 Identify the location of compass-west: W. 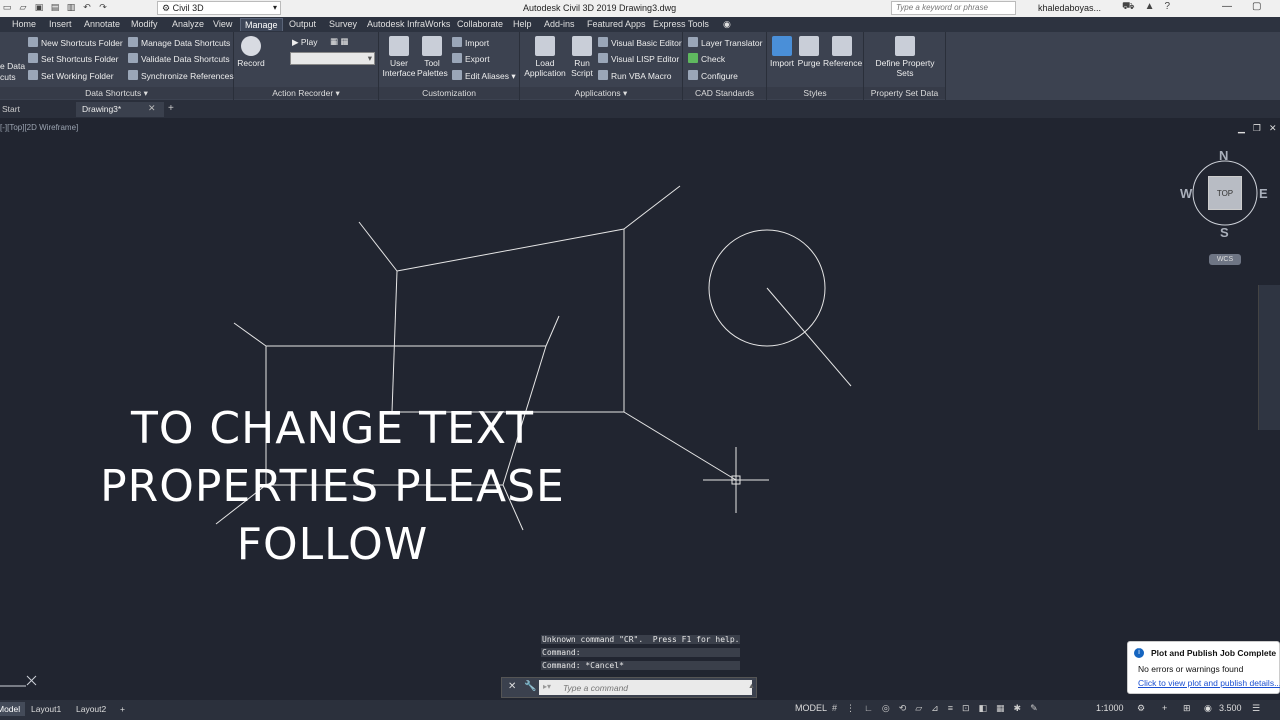
(1186, 193).